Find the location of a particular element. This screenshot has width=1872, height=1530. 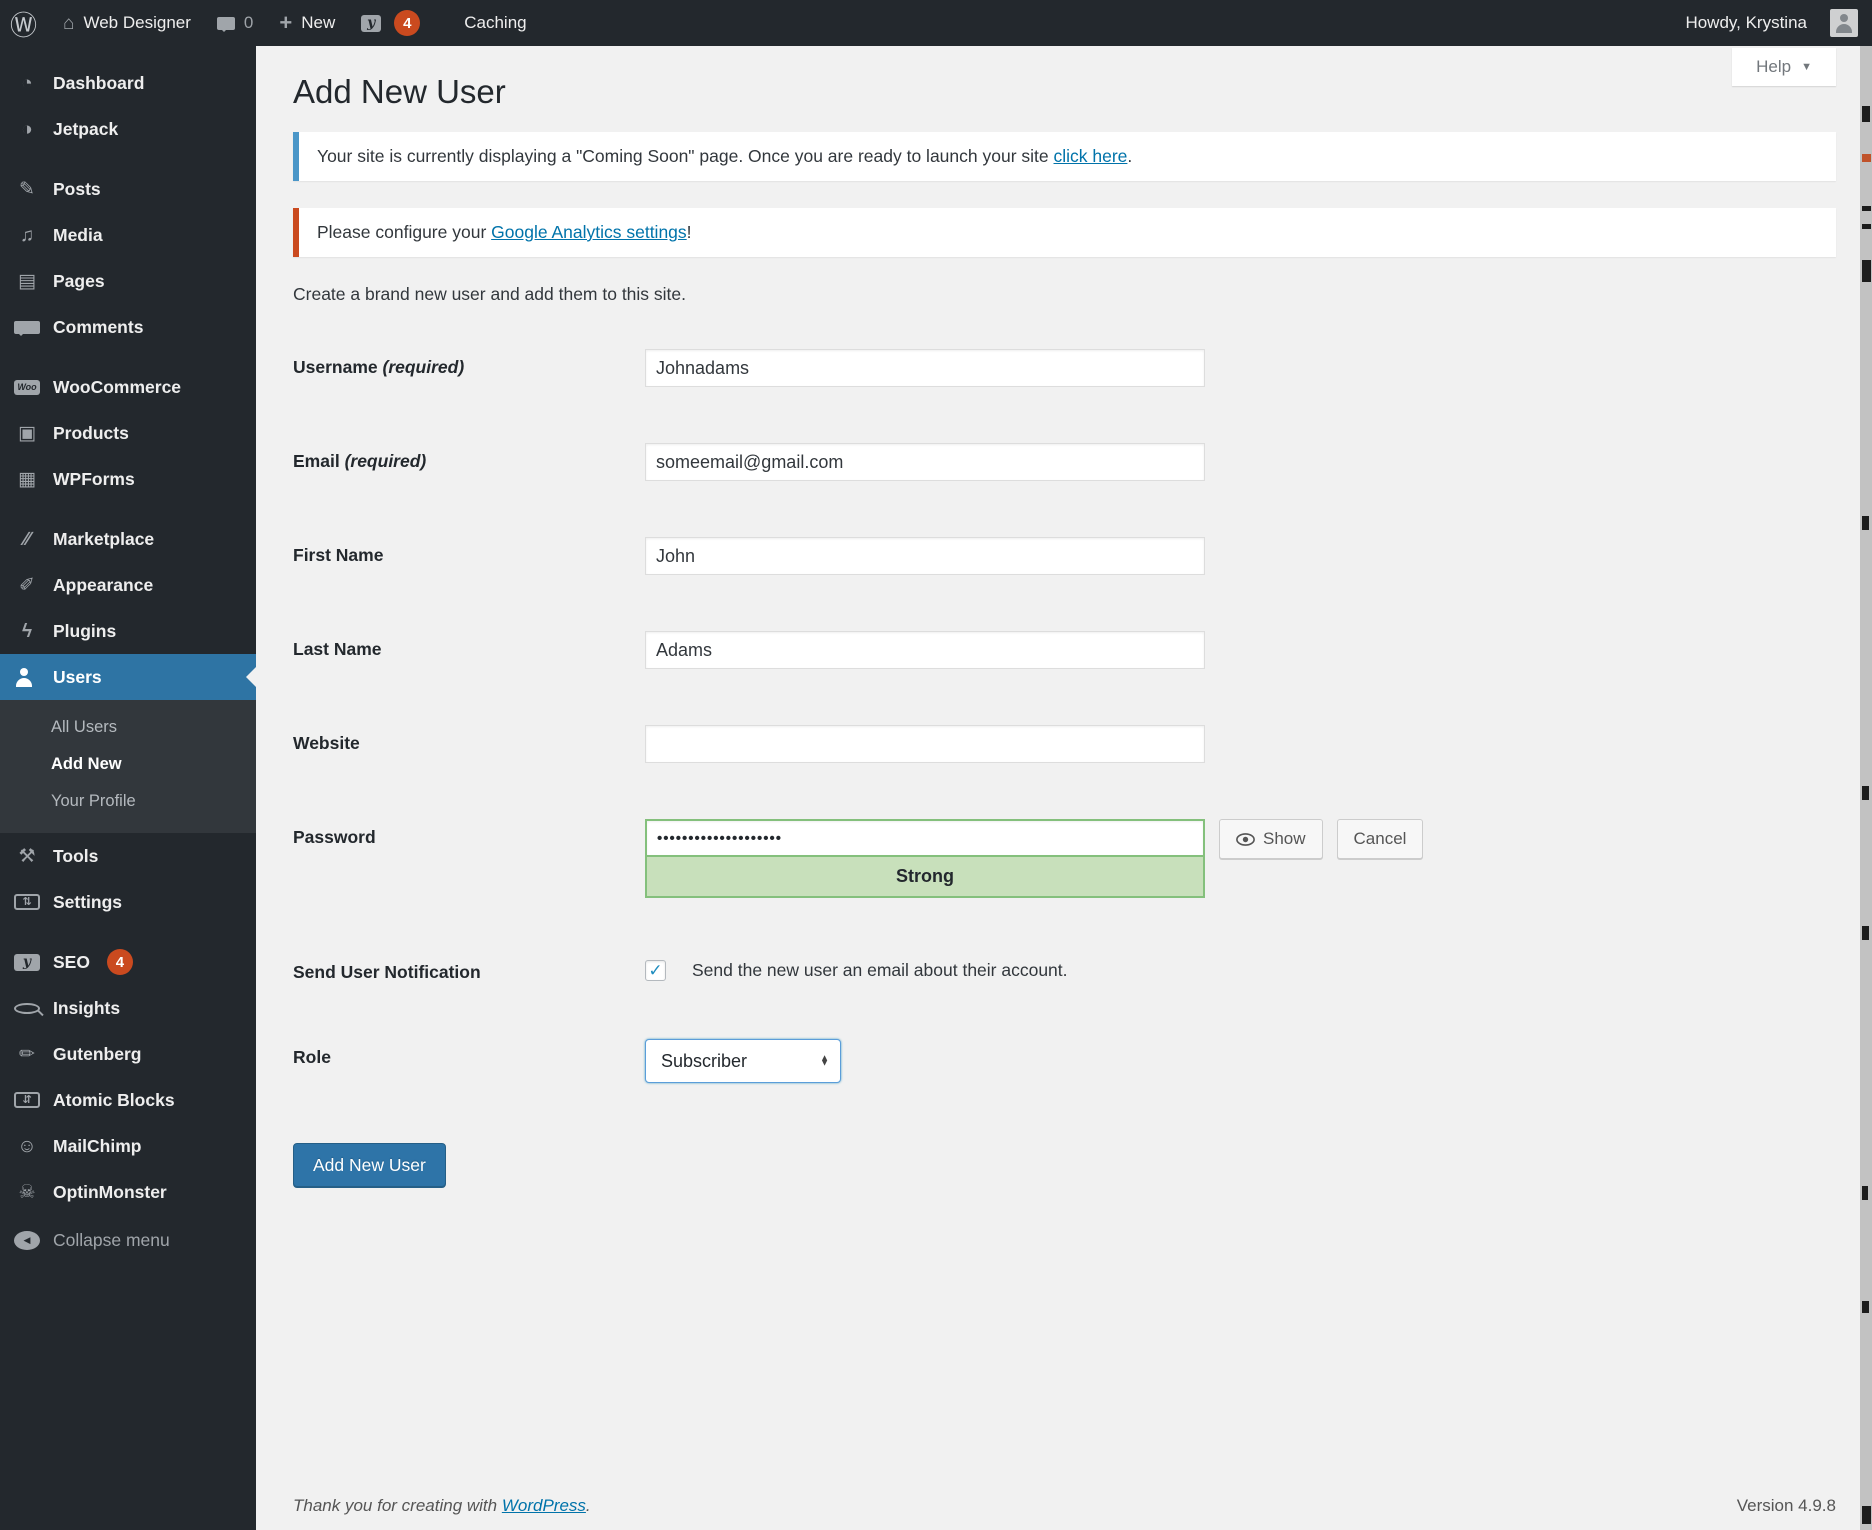

sidebar-item-label: Pages is located at coordinates (79, 280).